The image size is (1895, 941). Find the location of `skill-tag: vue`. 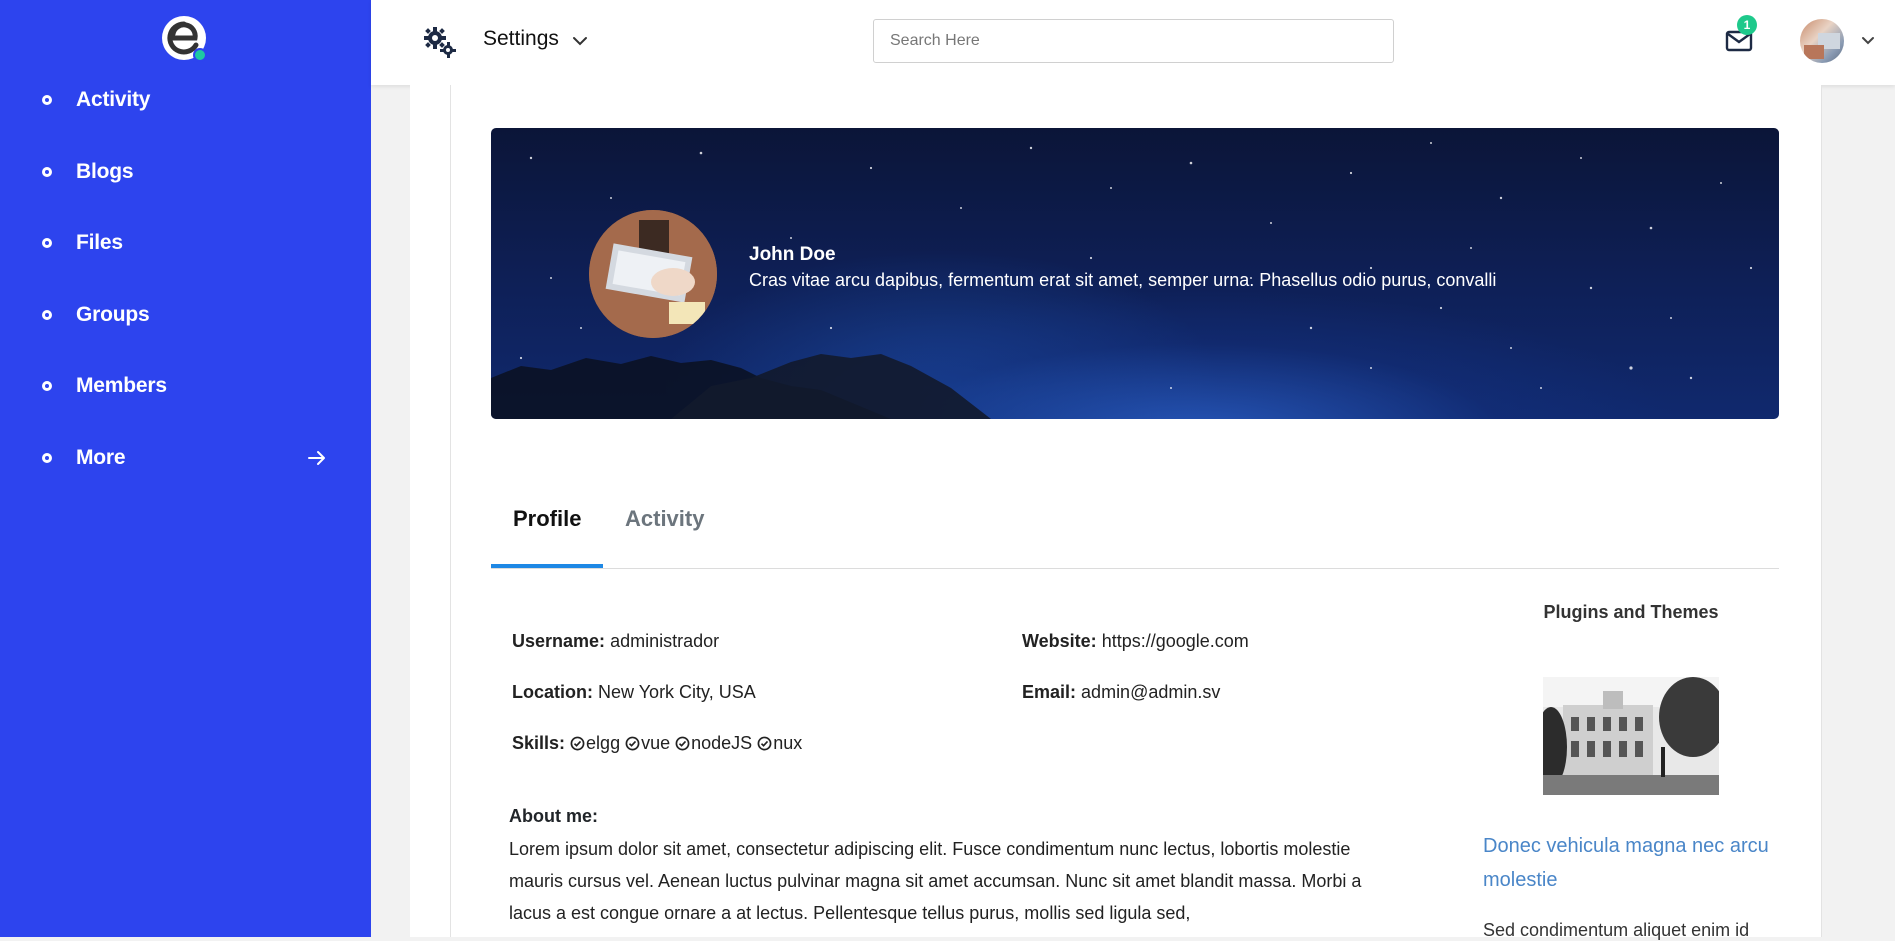

skill-tag: vue is located at coordinates (647, 743).